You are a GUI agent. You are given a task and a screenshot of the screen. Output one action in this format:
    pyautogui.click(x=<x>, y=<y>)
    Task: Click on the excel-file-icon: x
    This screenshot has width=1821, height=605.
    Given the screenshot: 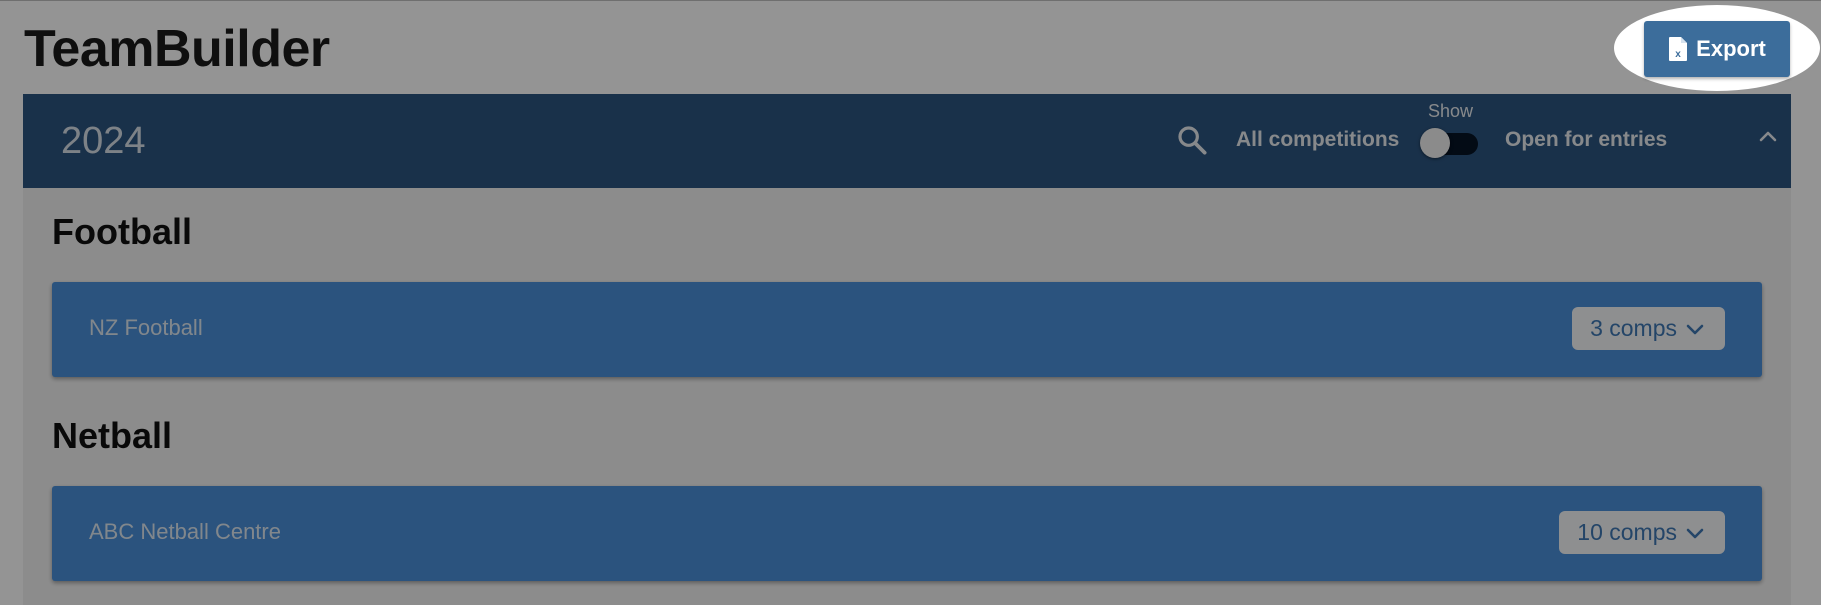 What is the action you would take?
    pyautogui.click(x=1678, y=49)
    